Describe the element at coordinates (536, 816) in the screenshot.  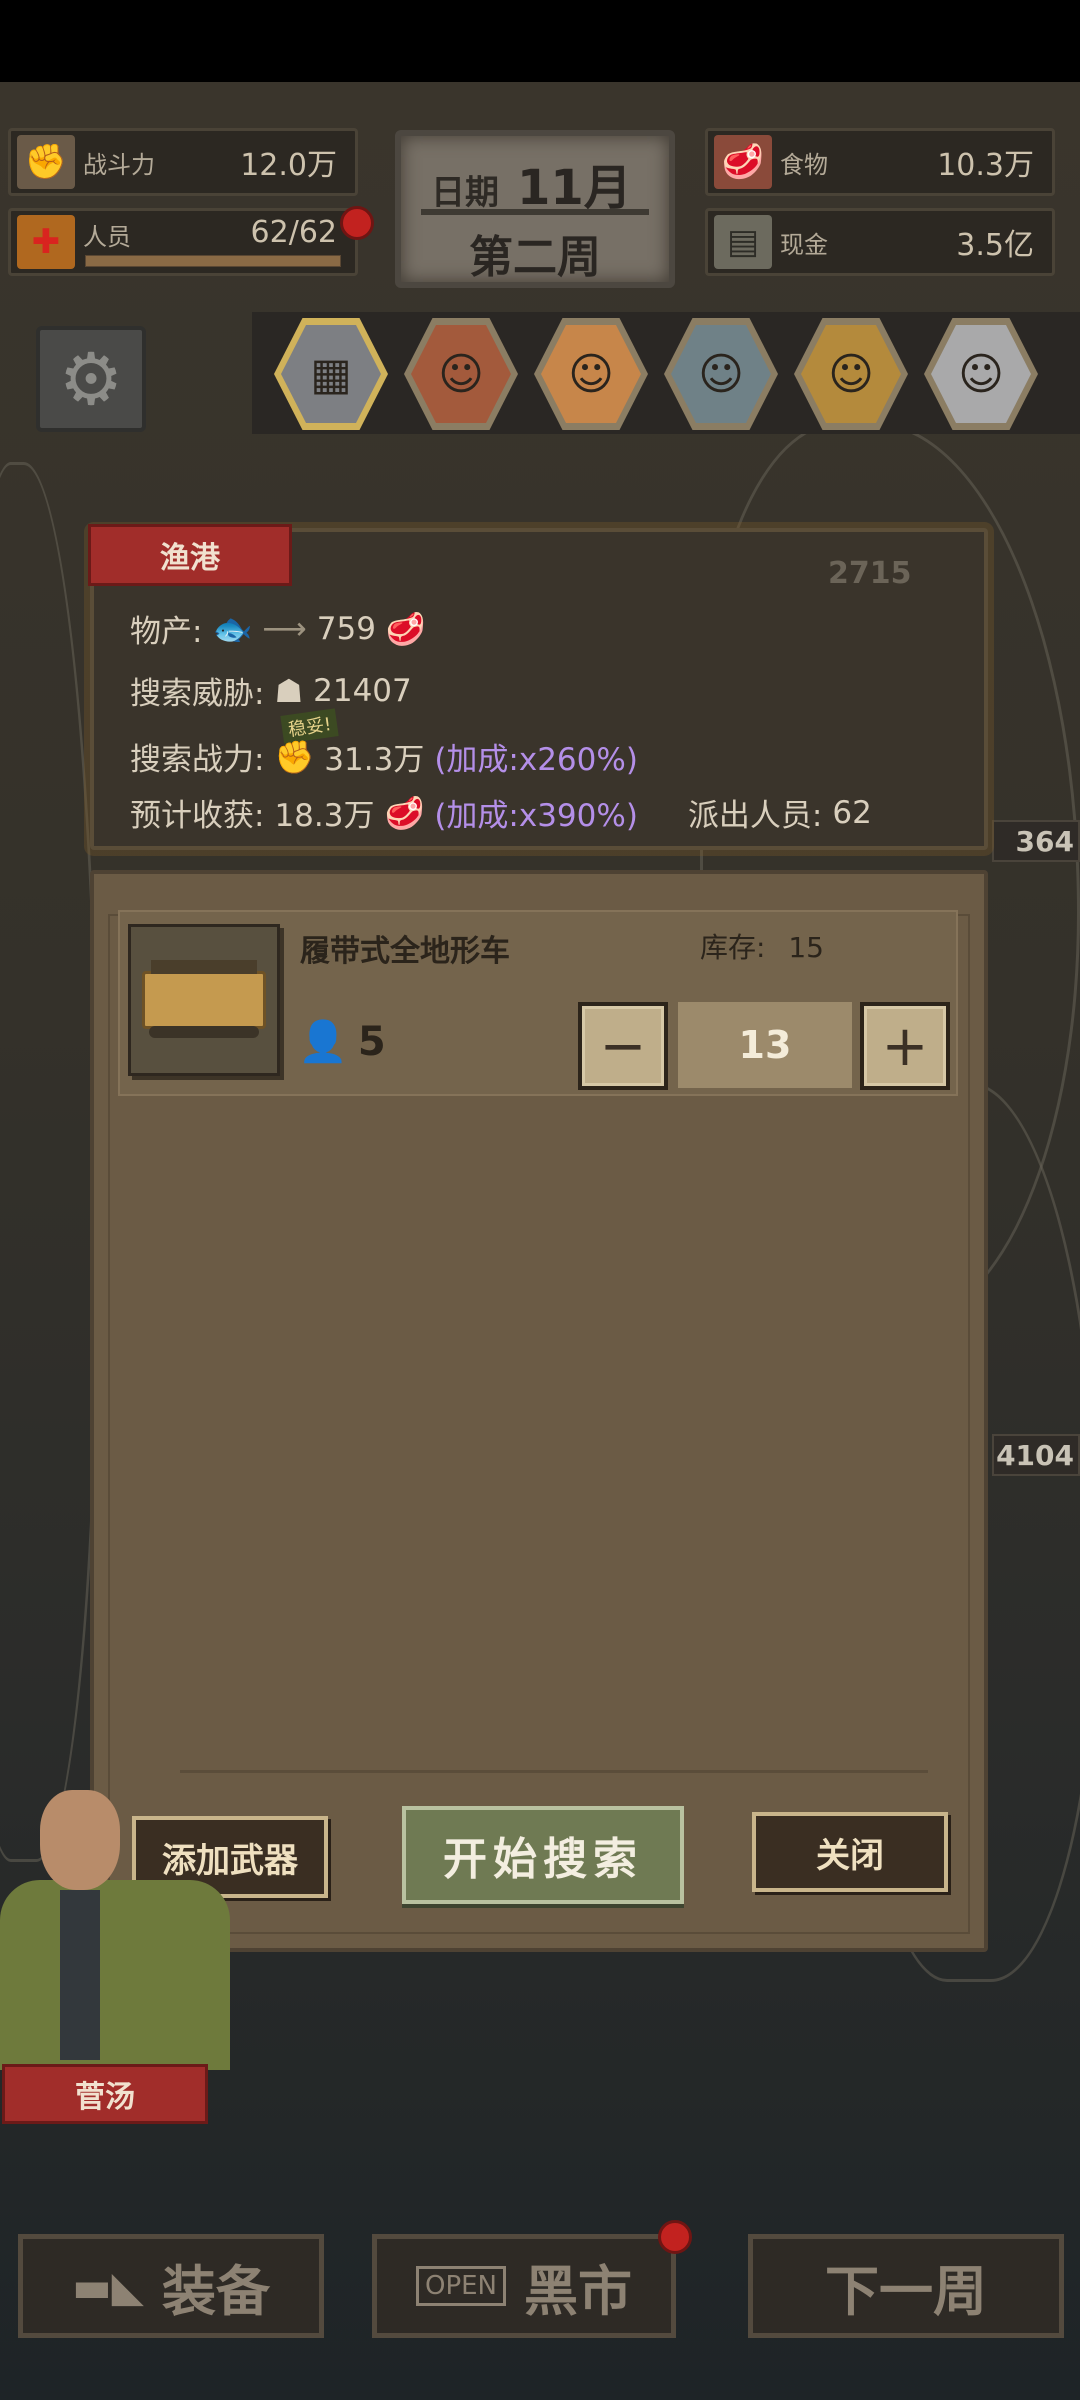
I see `harvest-bonus: (加成:x390%)` at that location.